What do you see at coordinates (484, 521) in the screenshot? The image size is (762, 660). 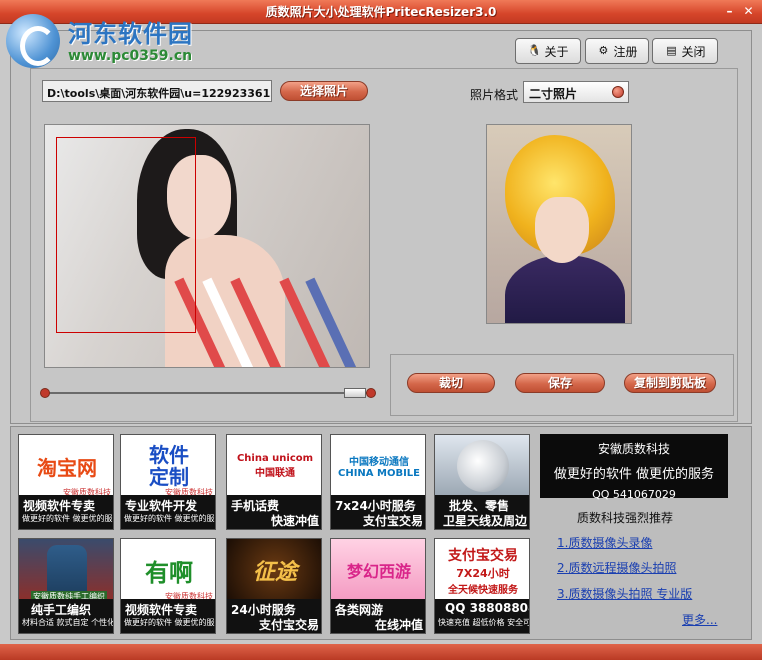 I see `tile-caption-sub: 卫星天线及周边` at bounding box center [484, 521].